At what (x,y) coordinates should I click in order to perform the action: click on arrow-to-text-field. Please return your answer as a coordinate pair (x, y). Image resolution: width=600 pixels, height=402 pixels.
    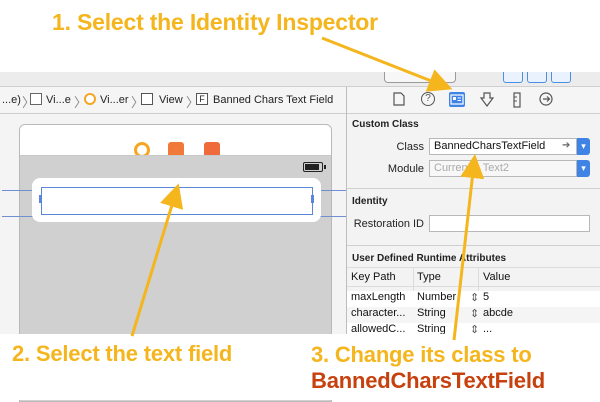
    Looking at the image, I should click on (157, 260).